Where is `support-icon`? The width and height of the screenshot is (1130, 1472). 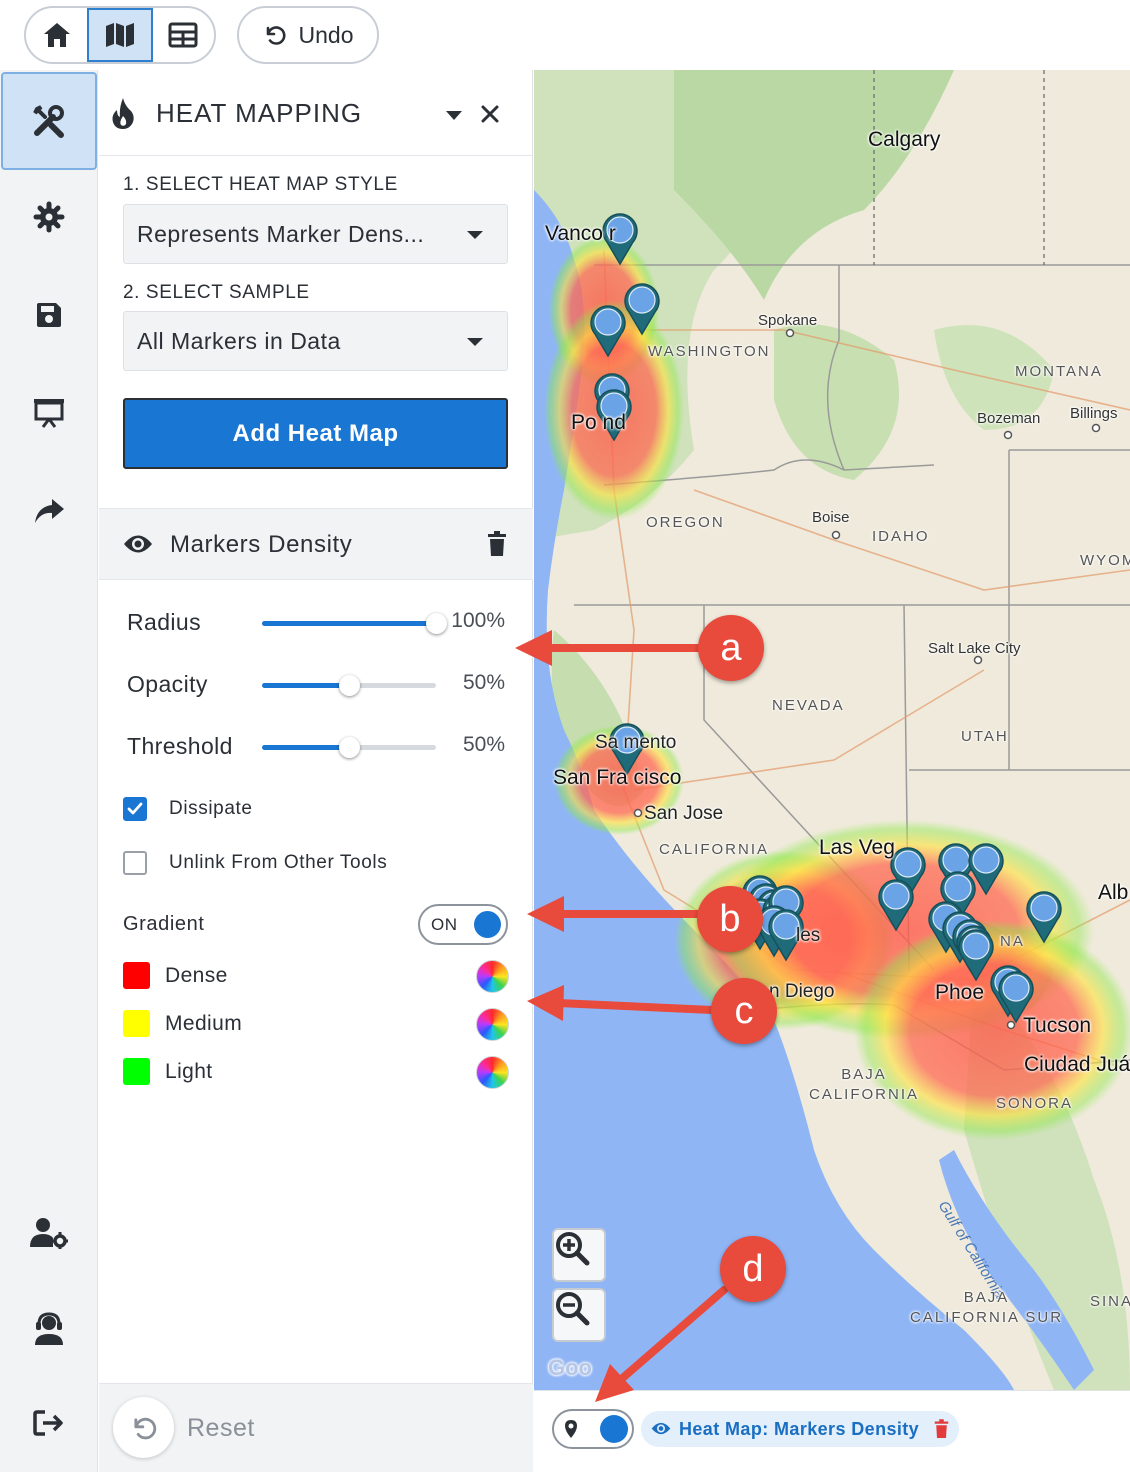
support-icon is located at coordinates (49, 1328).